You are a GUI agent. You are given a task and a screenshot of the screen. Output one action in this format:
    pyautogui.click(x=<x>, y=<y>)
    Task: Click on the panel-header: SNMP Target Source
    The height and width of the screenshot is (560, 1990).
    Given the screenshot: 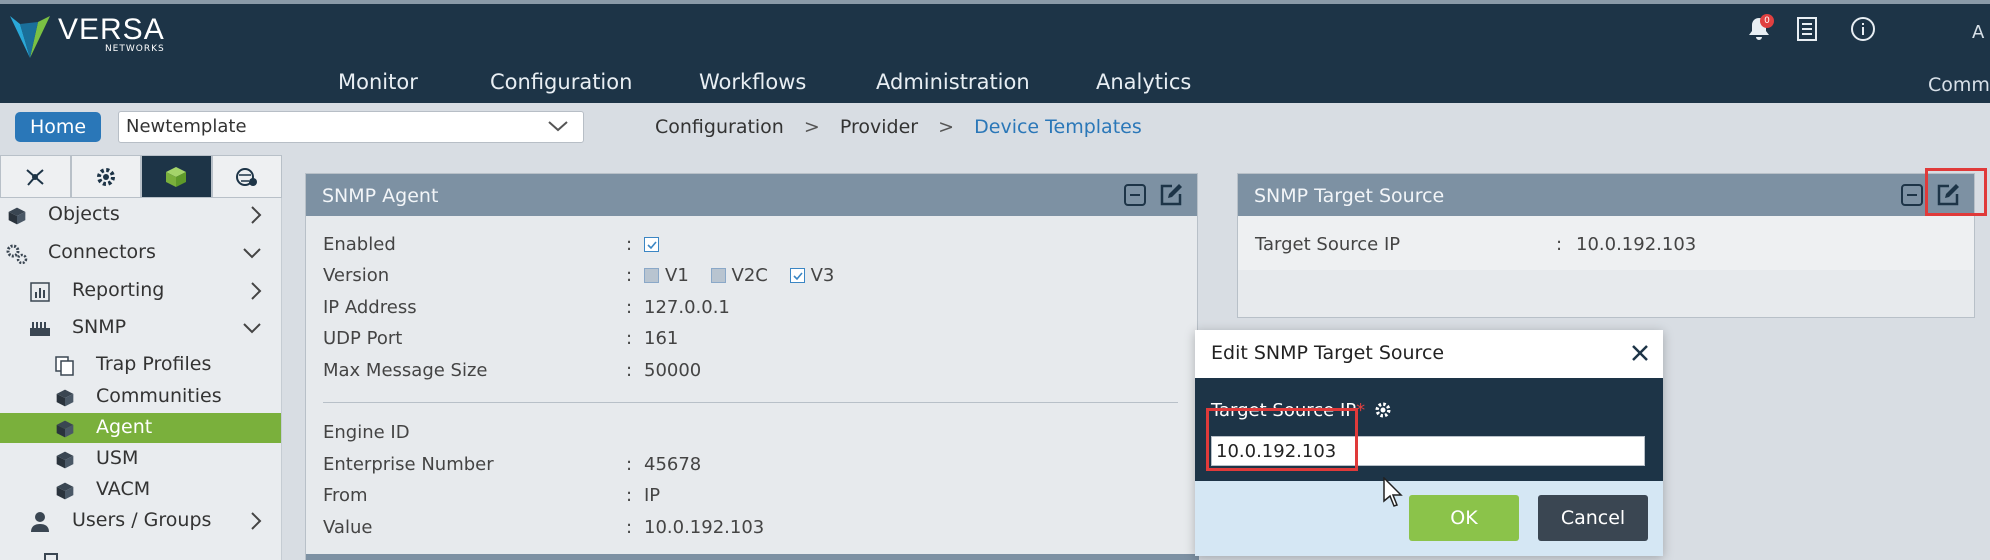 What is the action you would take?
    pyautogui.click(x=1606, y=195)
    